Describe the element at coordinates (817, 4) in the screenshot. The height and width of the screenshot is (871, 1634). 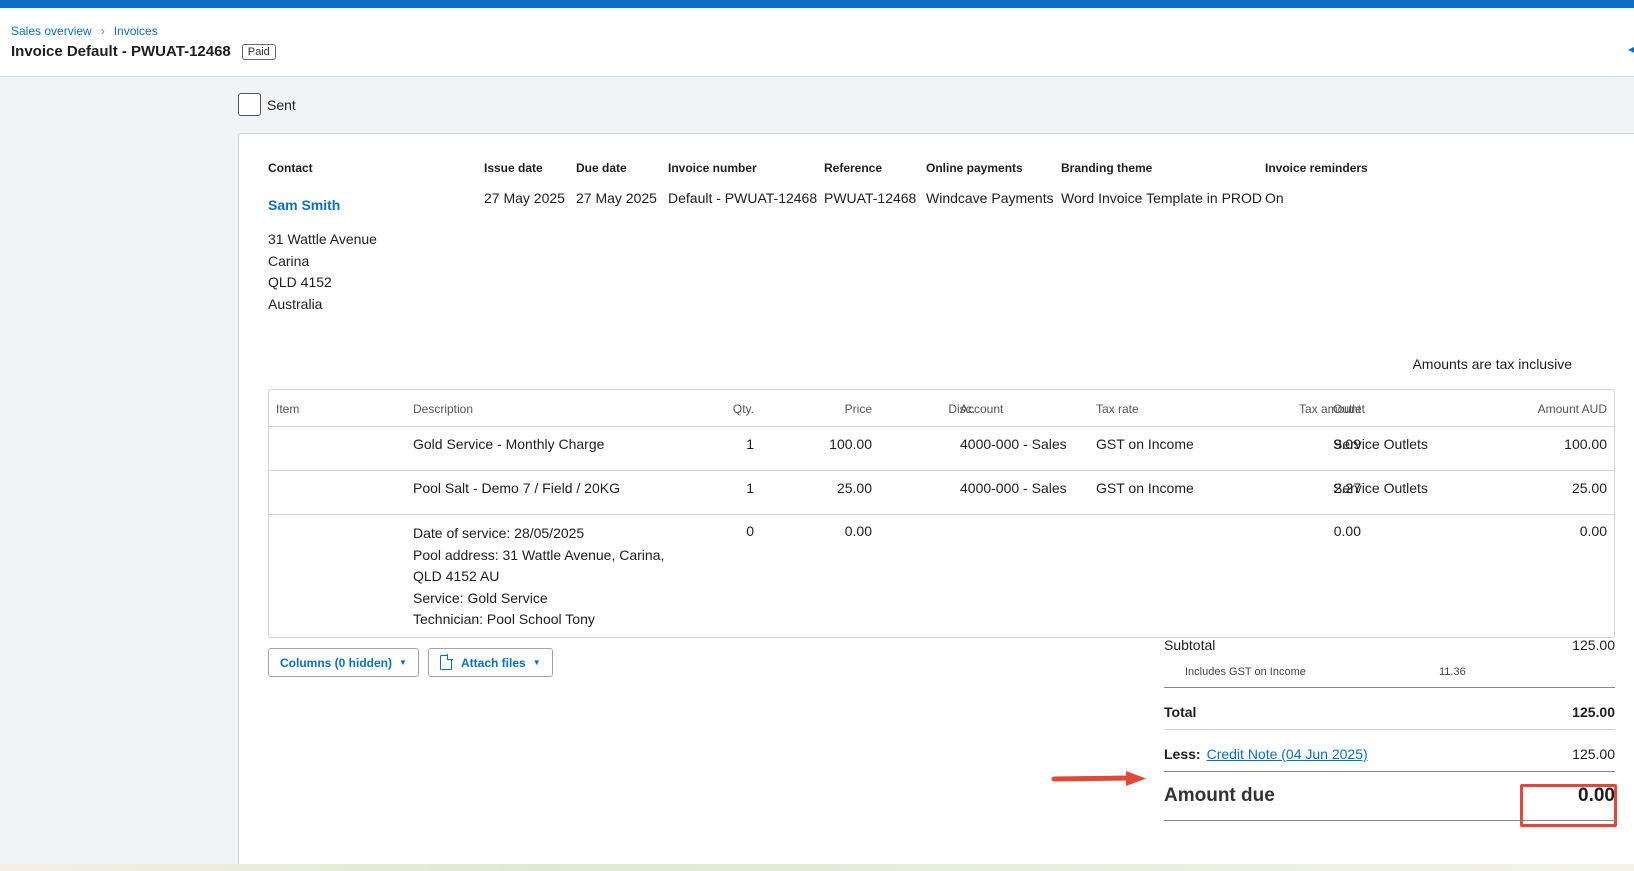
I see `top-accent-bar` at that location.